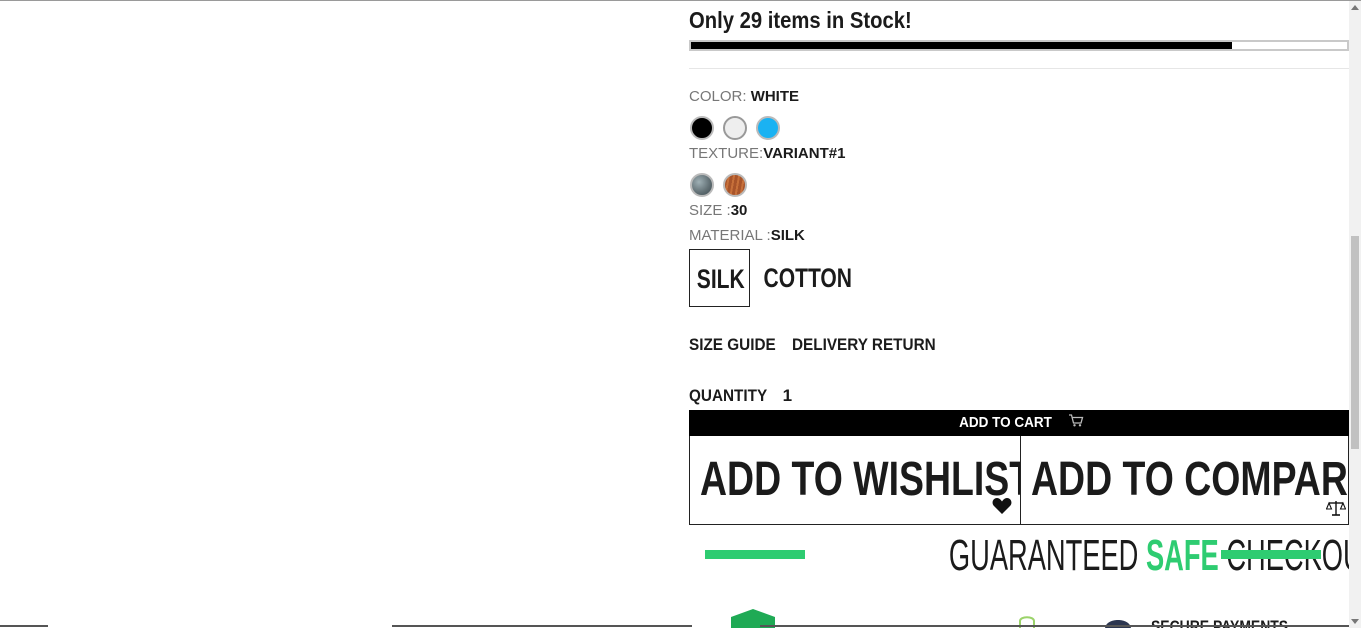  Describe the element at coordinates (860, 479) in the screenshot. I see `add-to-wishlist-label: ADD TO WISHLIST` at that location.